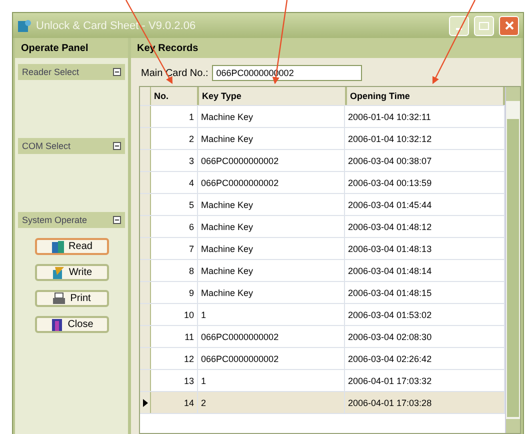 The width and height of the screenshot is (530, 434). I want to click on table-row: 5 Machine Key 2006-03-04 01:45:44, so click(322, 205).